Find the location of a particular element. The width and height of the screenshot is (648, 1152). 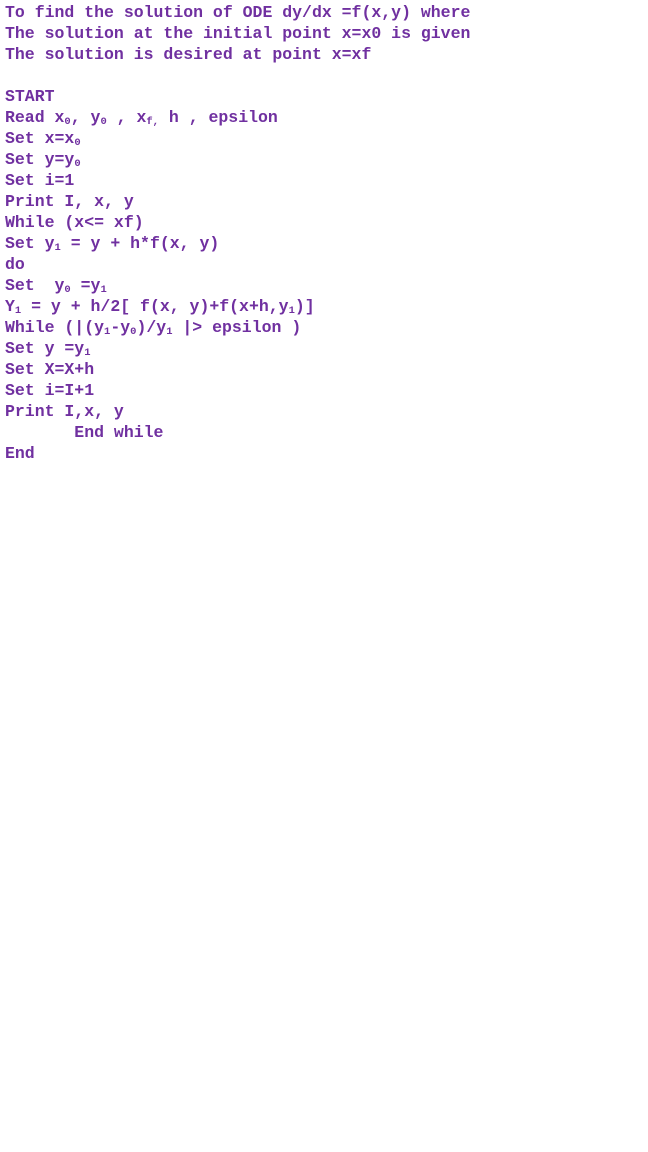

text-line: Set x=x0 is located at coordinates (324, 138).